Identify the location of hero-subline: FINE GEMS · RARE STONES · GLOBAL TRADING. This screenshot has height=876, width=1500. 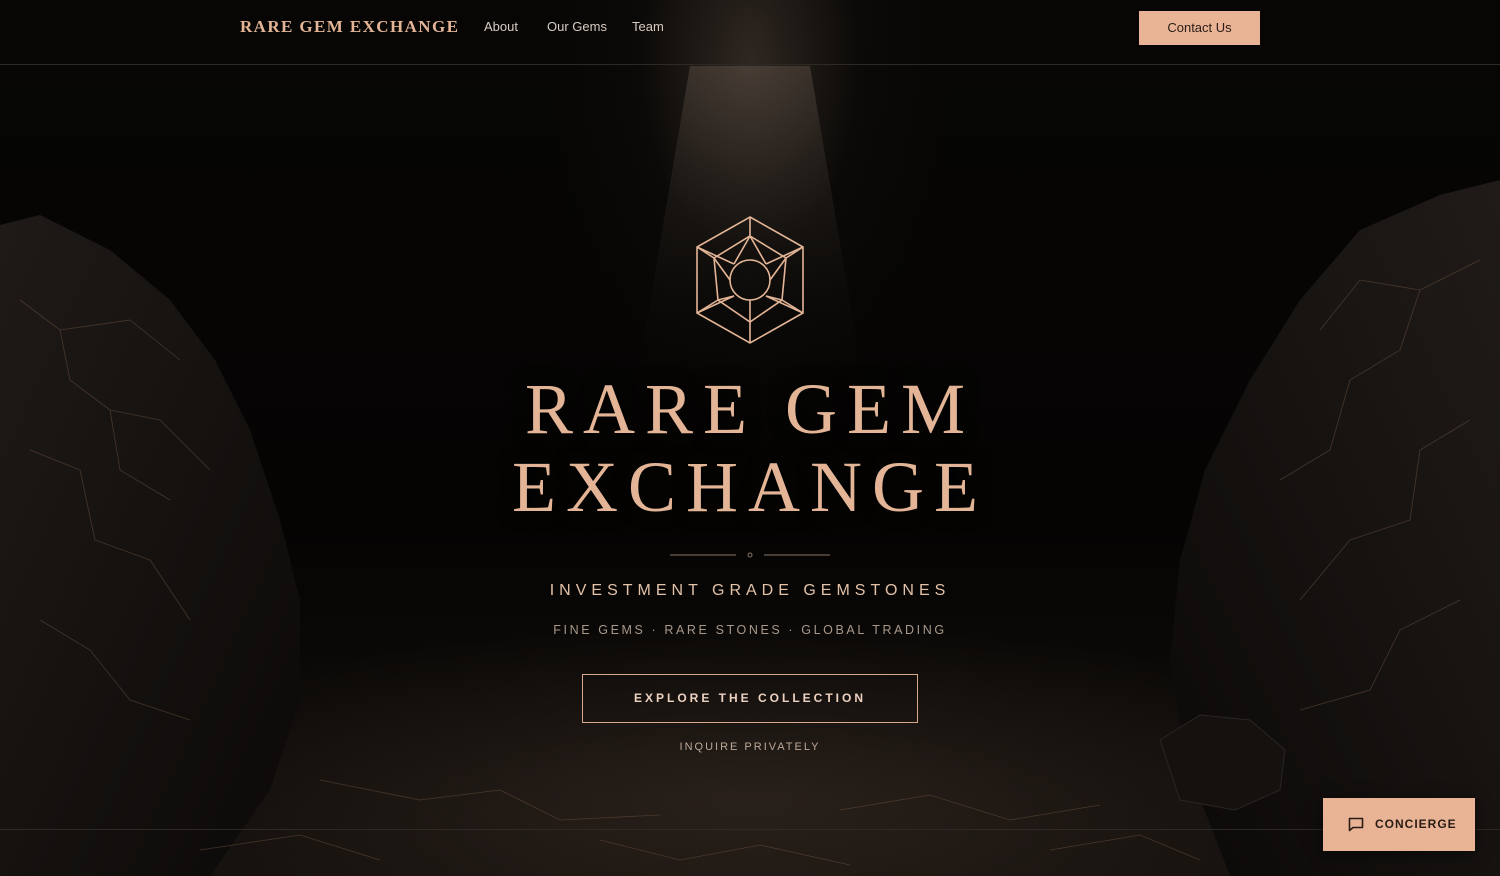
(750, 630).